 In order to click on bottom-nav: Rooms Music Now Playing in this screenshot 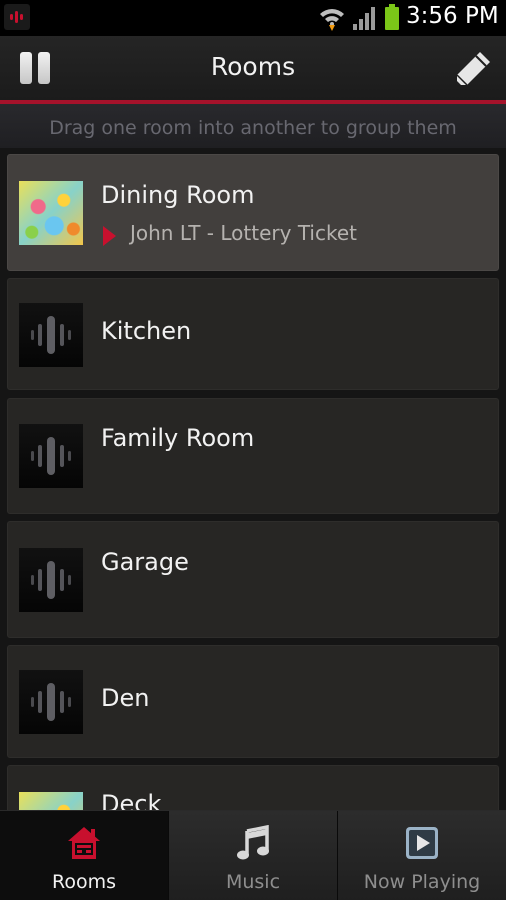, I will do `click(253, 855)`.